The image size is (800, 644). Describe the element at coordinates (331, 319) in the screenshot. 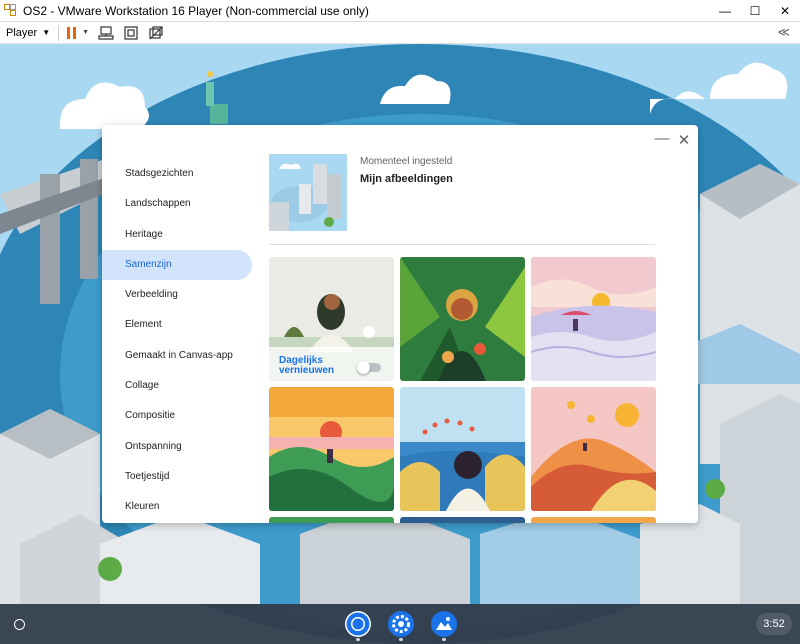

I see `wallpaper-thumbnail: Dagelijks vernieuwen` at that location.